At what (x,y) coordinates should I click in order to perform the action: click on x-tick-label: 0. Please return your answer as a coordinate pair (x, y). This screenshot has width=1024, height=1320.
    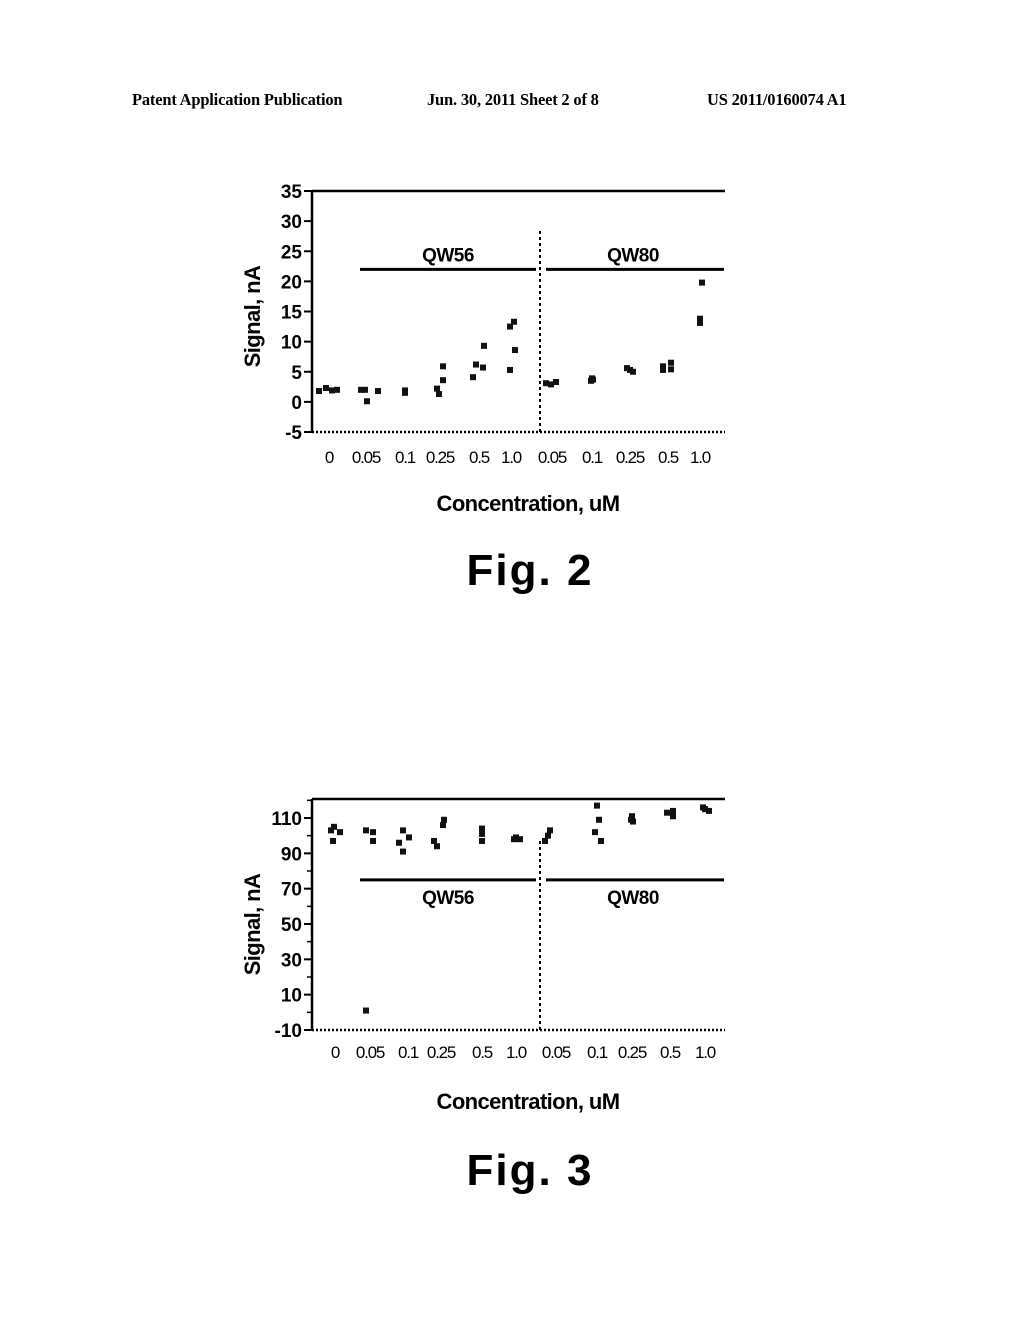
    Looking at the image, I should click on (335, 1052).